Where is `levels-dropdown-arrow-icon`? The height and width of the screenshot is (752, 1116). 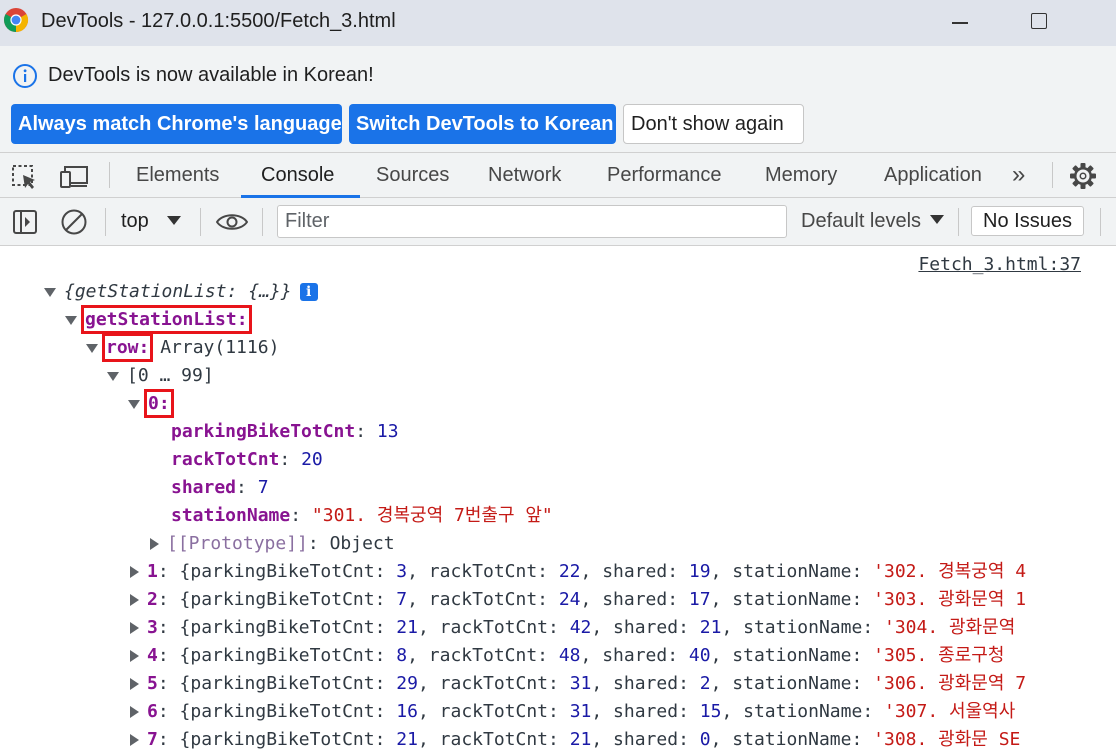 levels-dropdown-arrow-icon is located at coordinates (937, 219).